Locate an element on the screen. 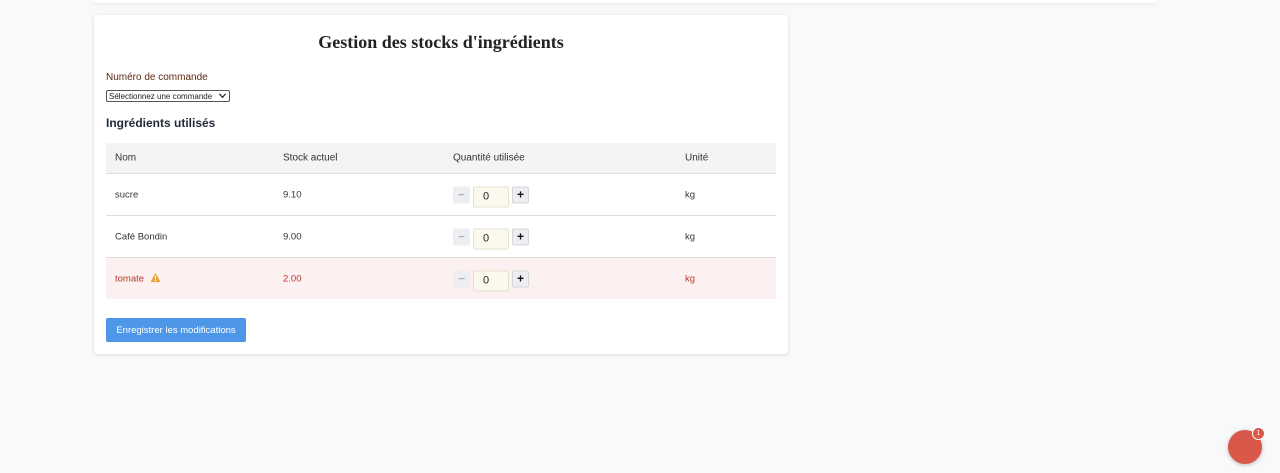  order-select: Sélectionnez une commande is located at coordinates (168, 96).